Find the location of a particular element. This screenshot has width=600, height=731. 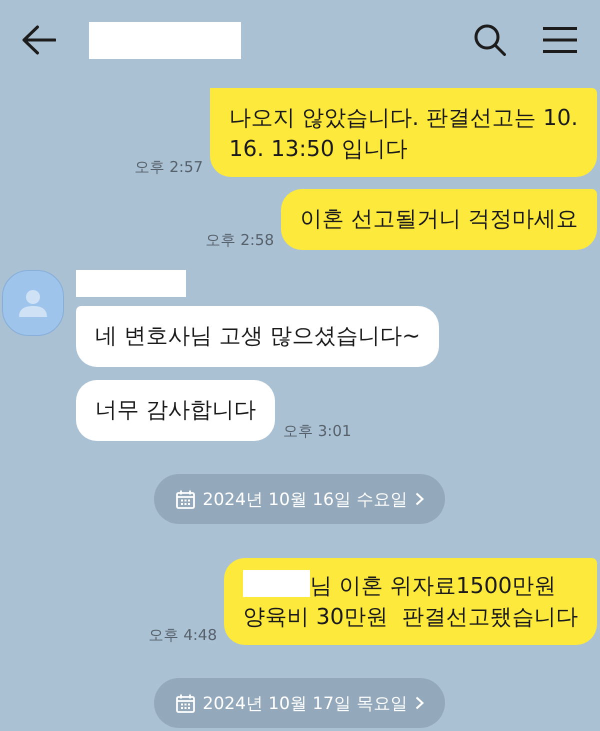

message-text: 나오지 않았습니다. 판결선고는 10. 16. 13:50 입니다 is located at coordinates (403, 134).